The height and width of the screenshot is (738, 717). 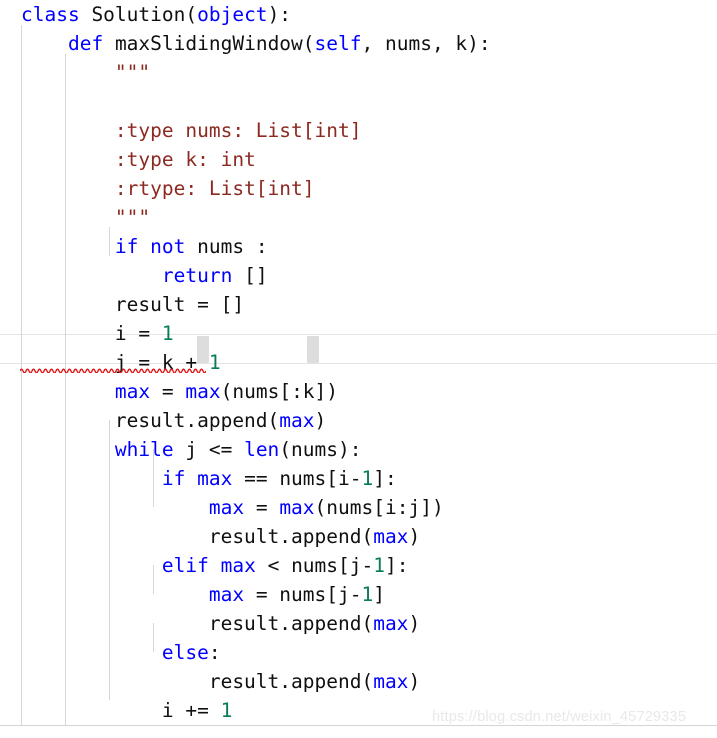 What do you see at coordinates (320, 449) in the screenshot?
I see `code-token: (nums):` at bounding box center [320, 449].